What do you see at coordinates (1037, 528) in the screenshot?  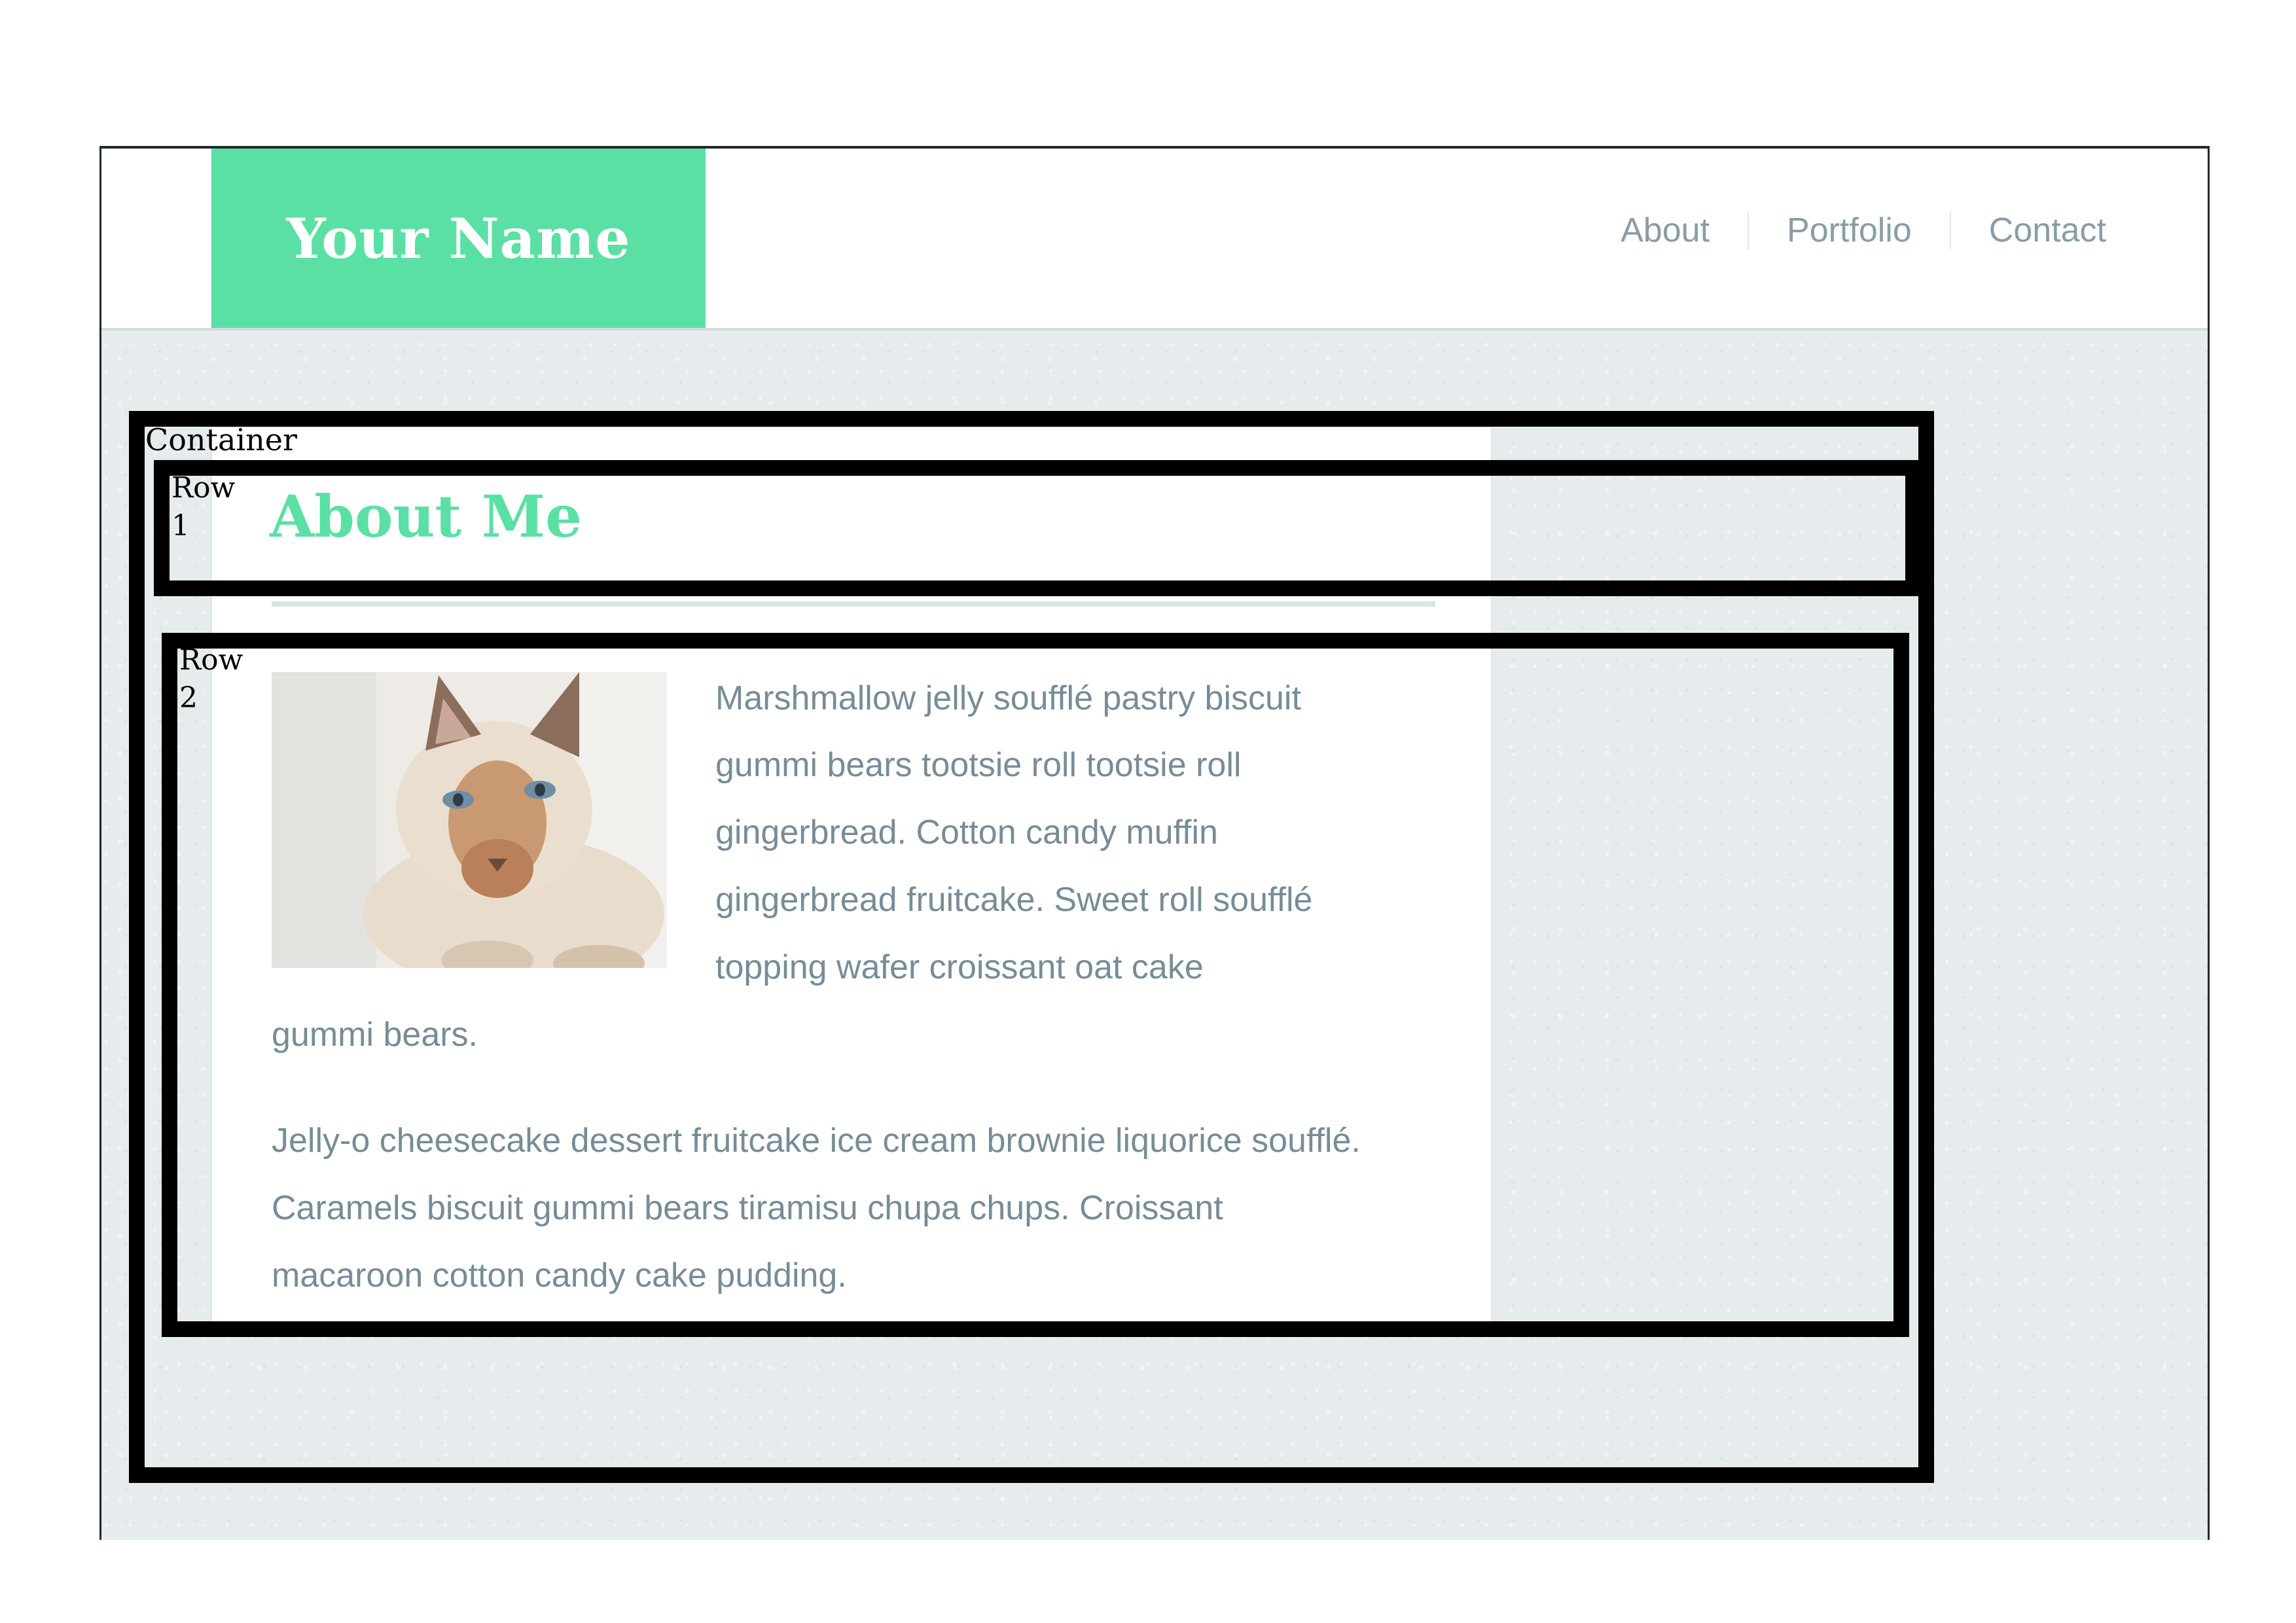 I see `row1-outline` at bounding box center [1037, 528].